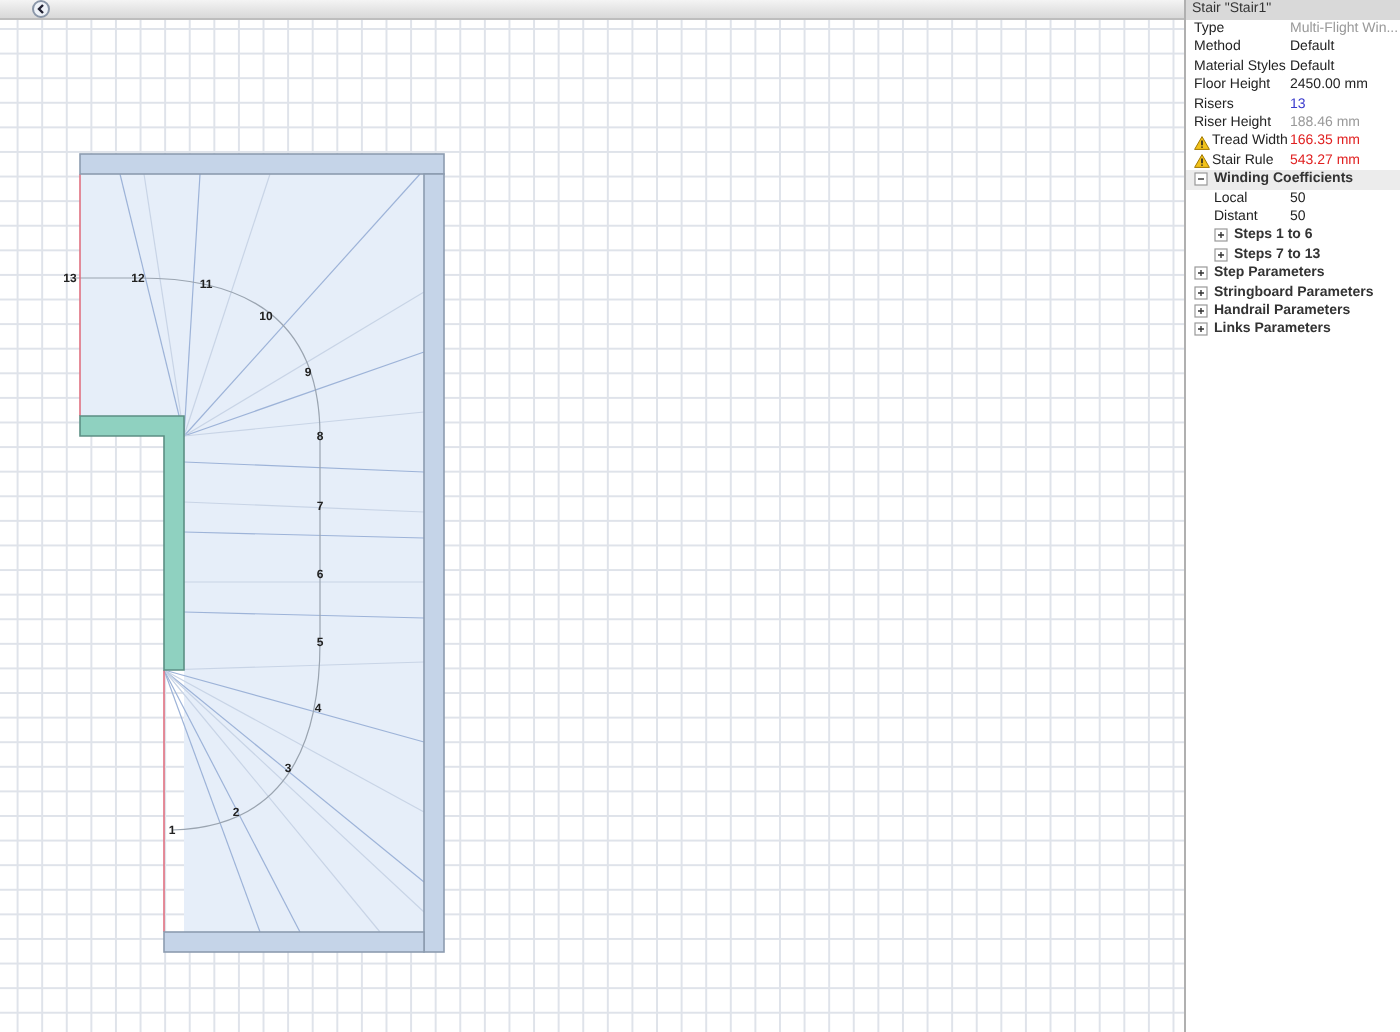  I want to click on collapse-icon, so click(1201, 179).